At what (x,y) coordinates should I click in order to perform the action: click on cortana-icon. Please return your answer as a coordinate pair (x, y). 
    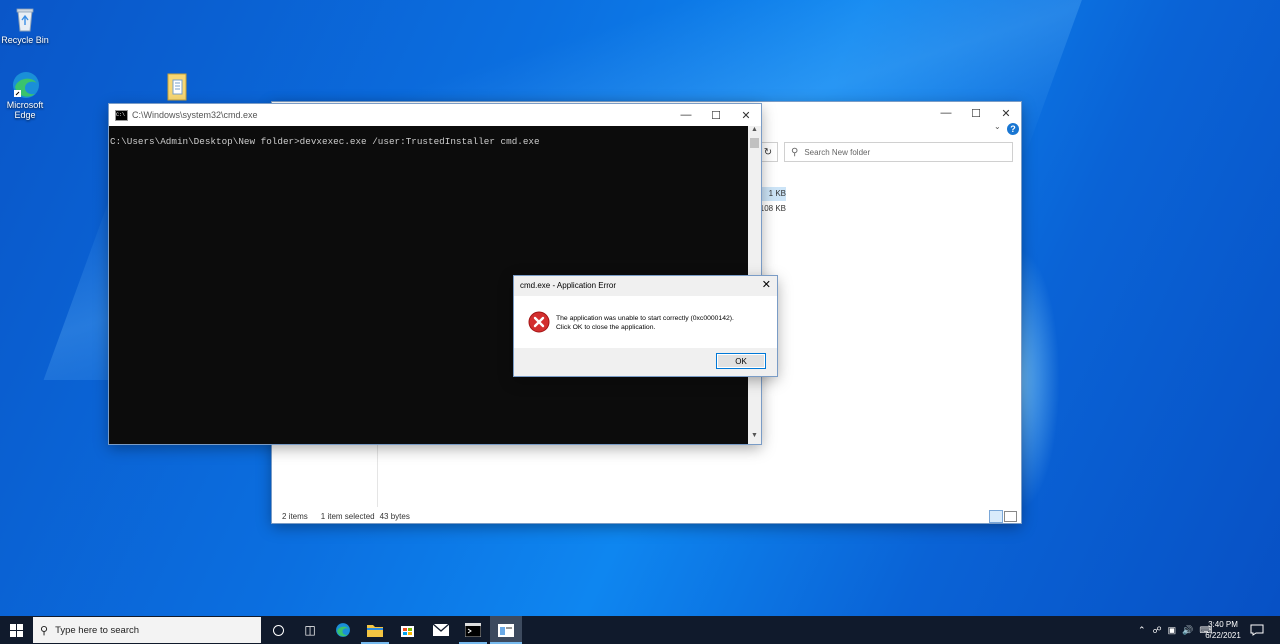
    Looking at the image, I should click on (278, 630).